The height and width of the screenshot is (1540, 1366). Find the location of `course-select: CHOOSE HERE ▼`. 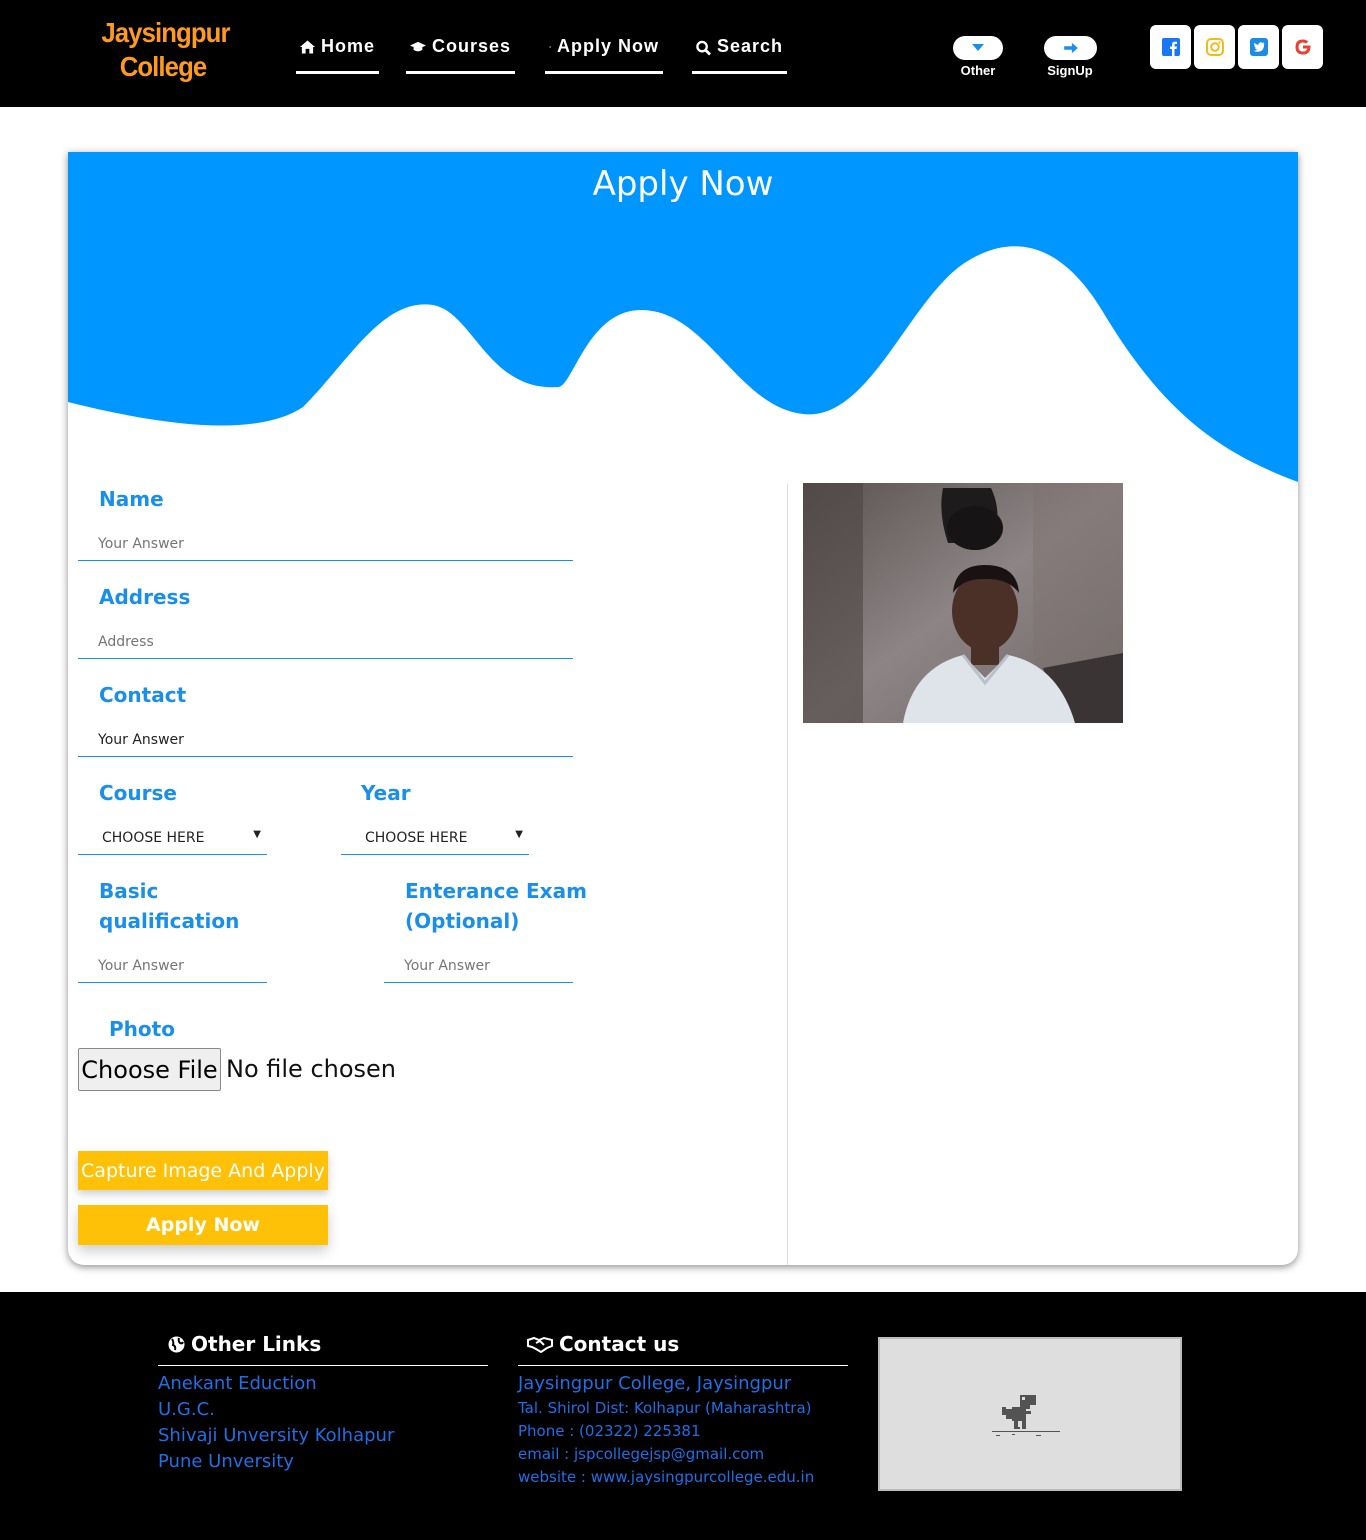

course-select: CHOOSE HERE ▼ is located at coordinates (172, 838).